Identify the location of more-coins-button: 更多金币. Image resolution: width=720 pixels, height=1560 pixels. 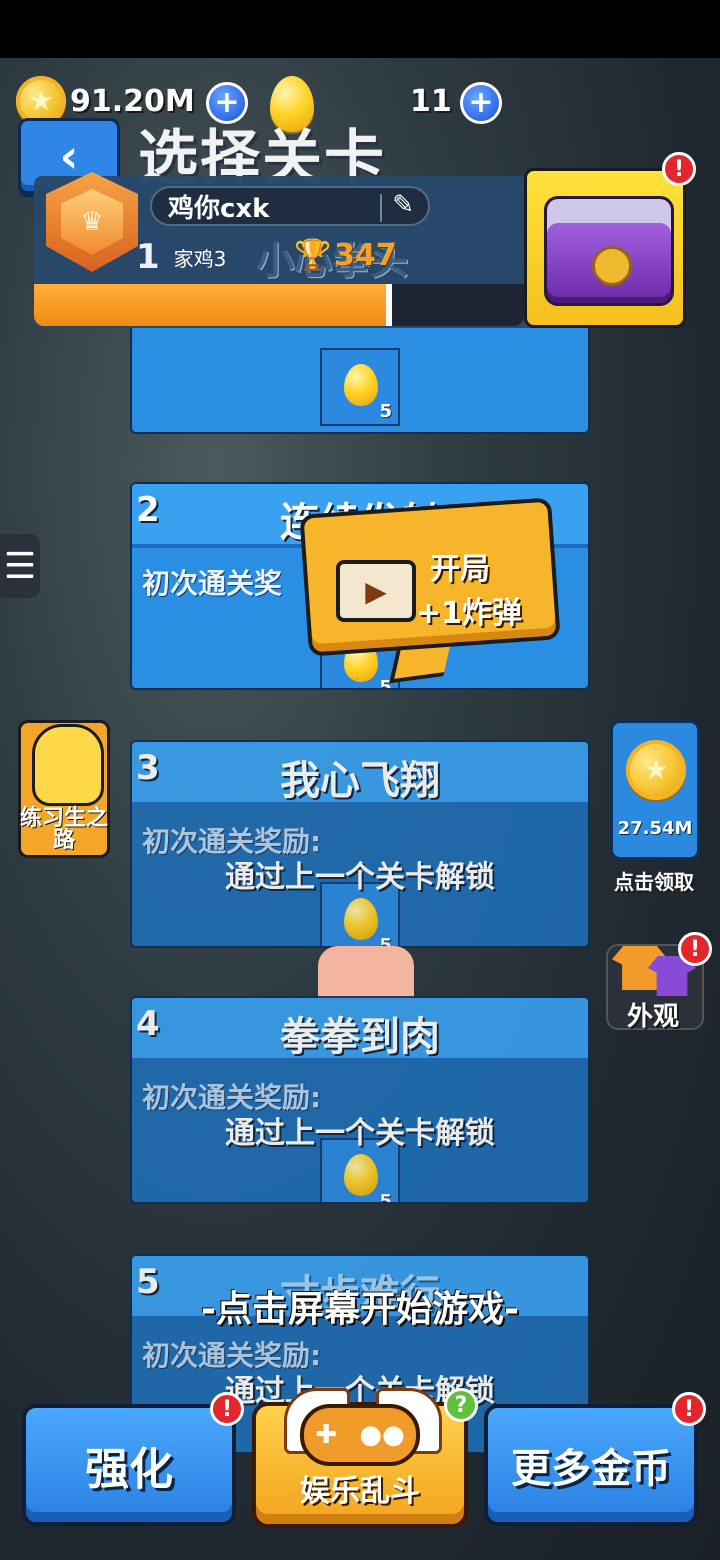
(591, 1465).